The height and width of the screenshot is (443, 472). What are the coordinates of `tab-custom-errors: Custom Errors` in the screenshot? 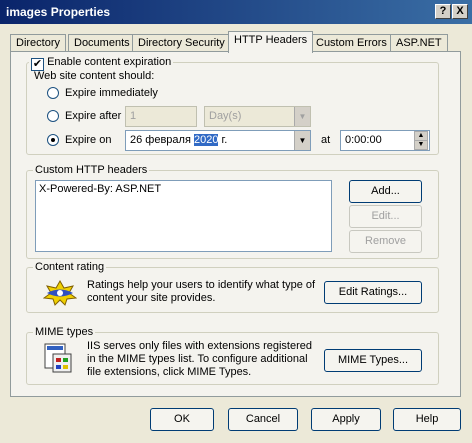 It's located at (351, 43).